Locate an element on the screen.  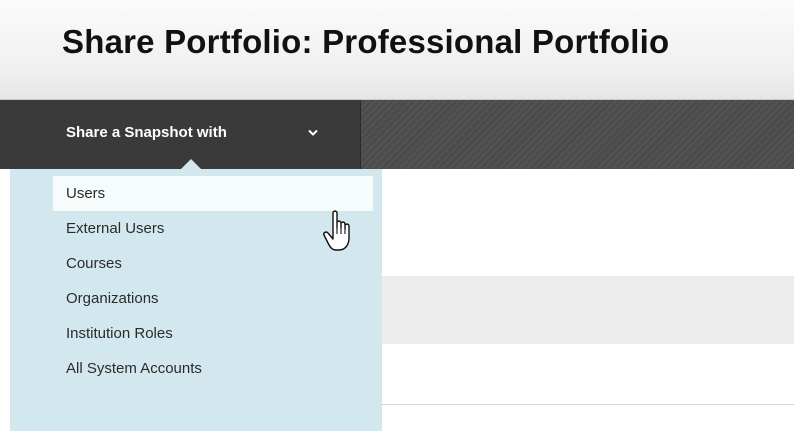
menu-item-users: Users is located at coordinates (213, 193).